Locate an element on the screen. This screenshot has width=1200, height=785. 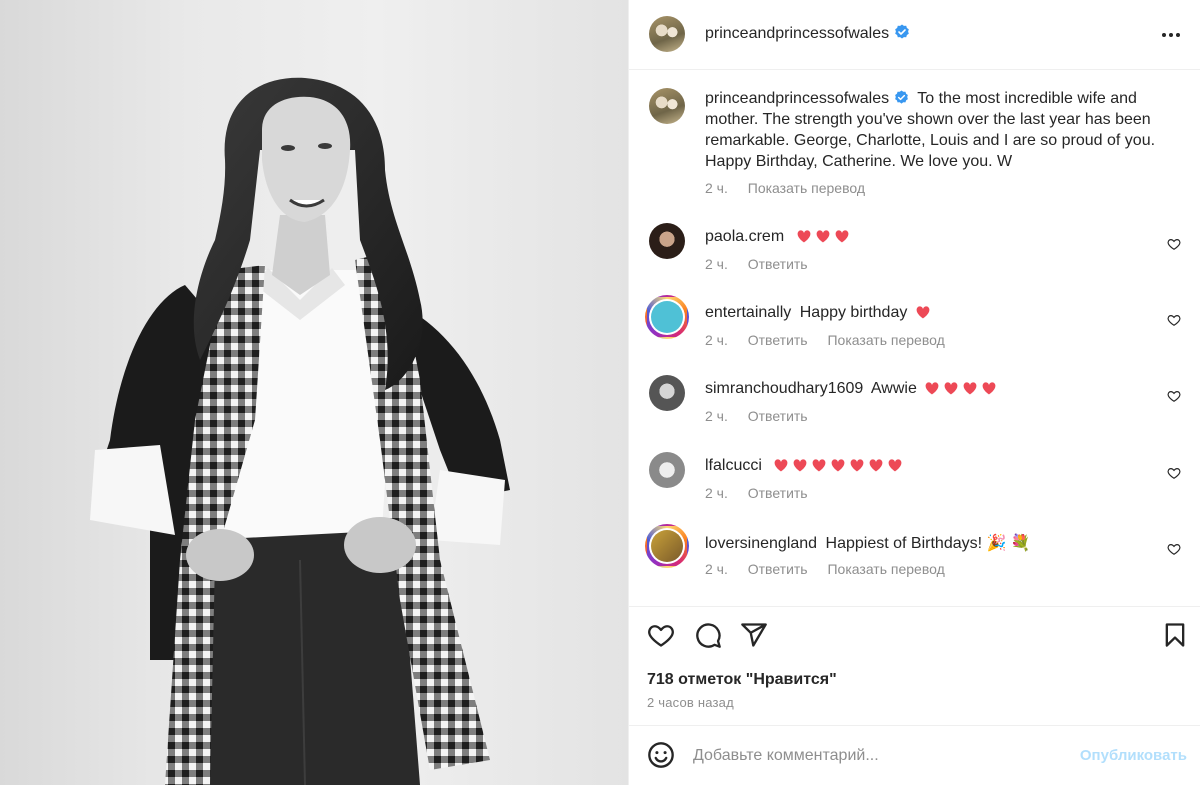
add-comment-bar: Опубликовать is located at coordinates (914, 756).